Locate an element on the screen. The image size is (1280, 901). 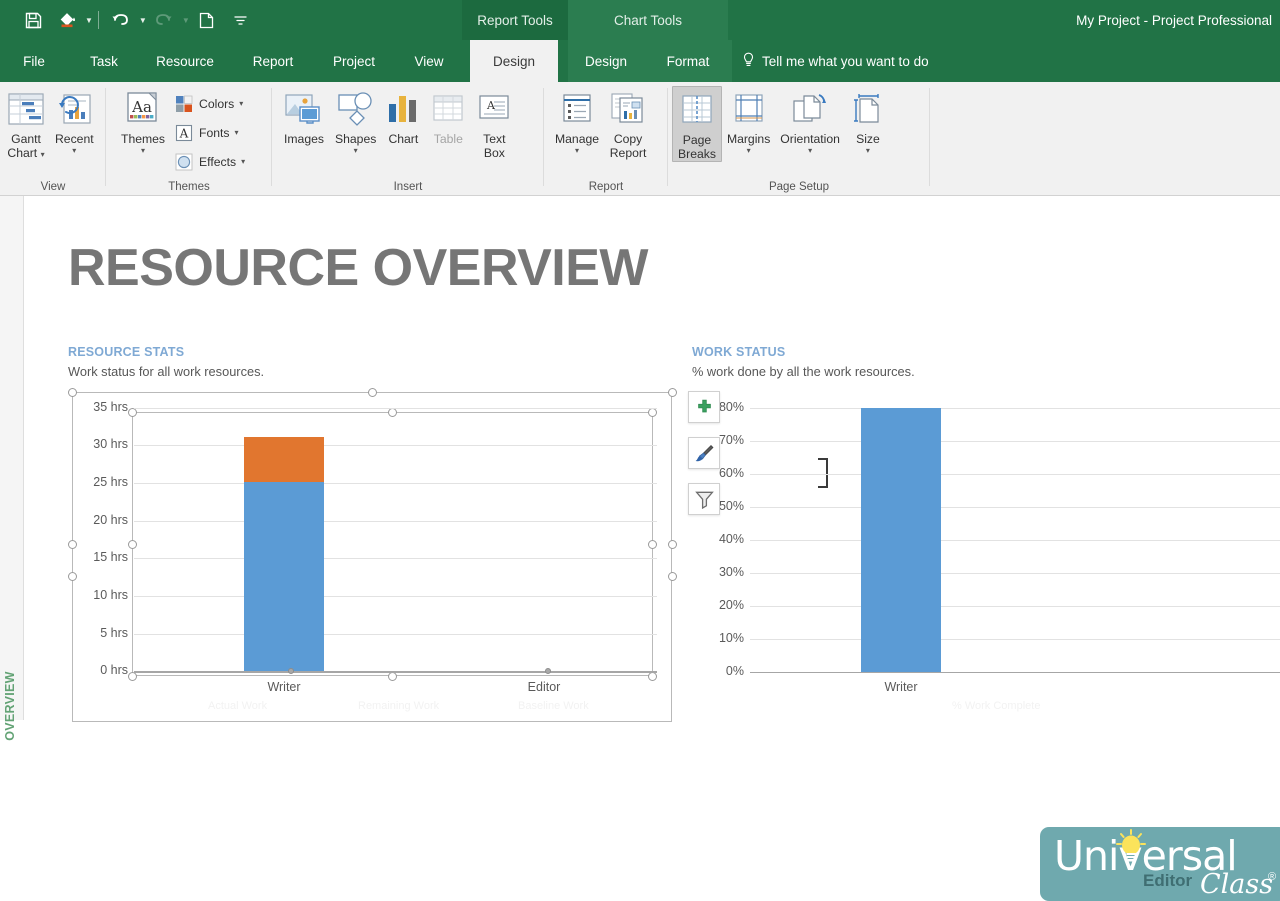
page-breaks-button: Page Breaks is located at coordinates (697, 124).